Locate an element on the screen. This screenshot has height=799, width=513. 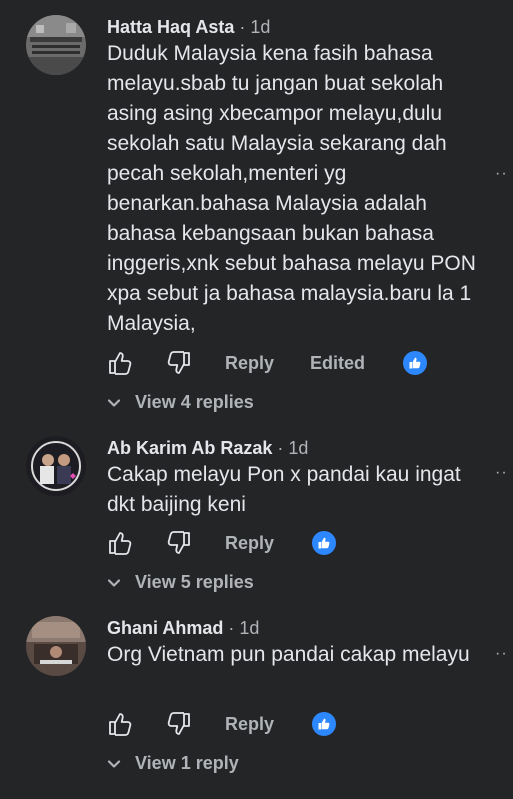
comment-header: Ghani Ahmad · 1d is located at coordinates (183, 628).